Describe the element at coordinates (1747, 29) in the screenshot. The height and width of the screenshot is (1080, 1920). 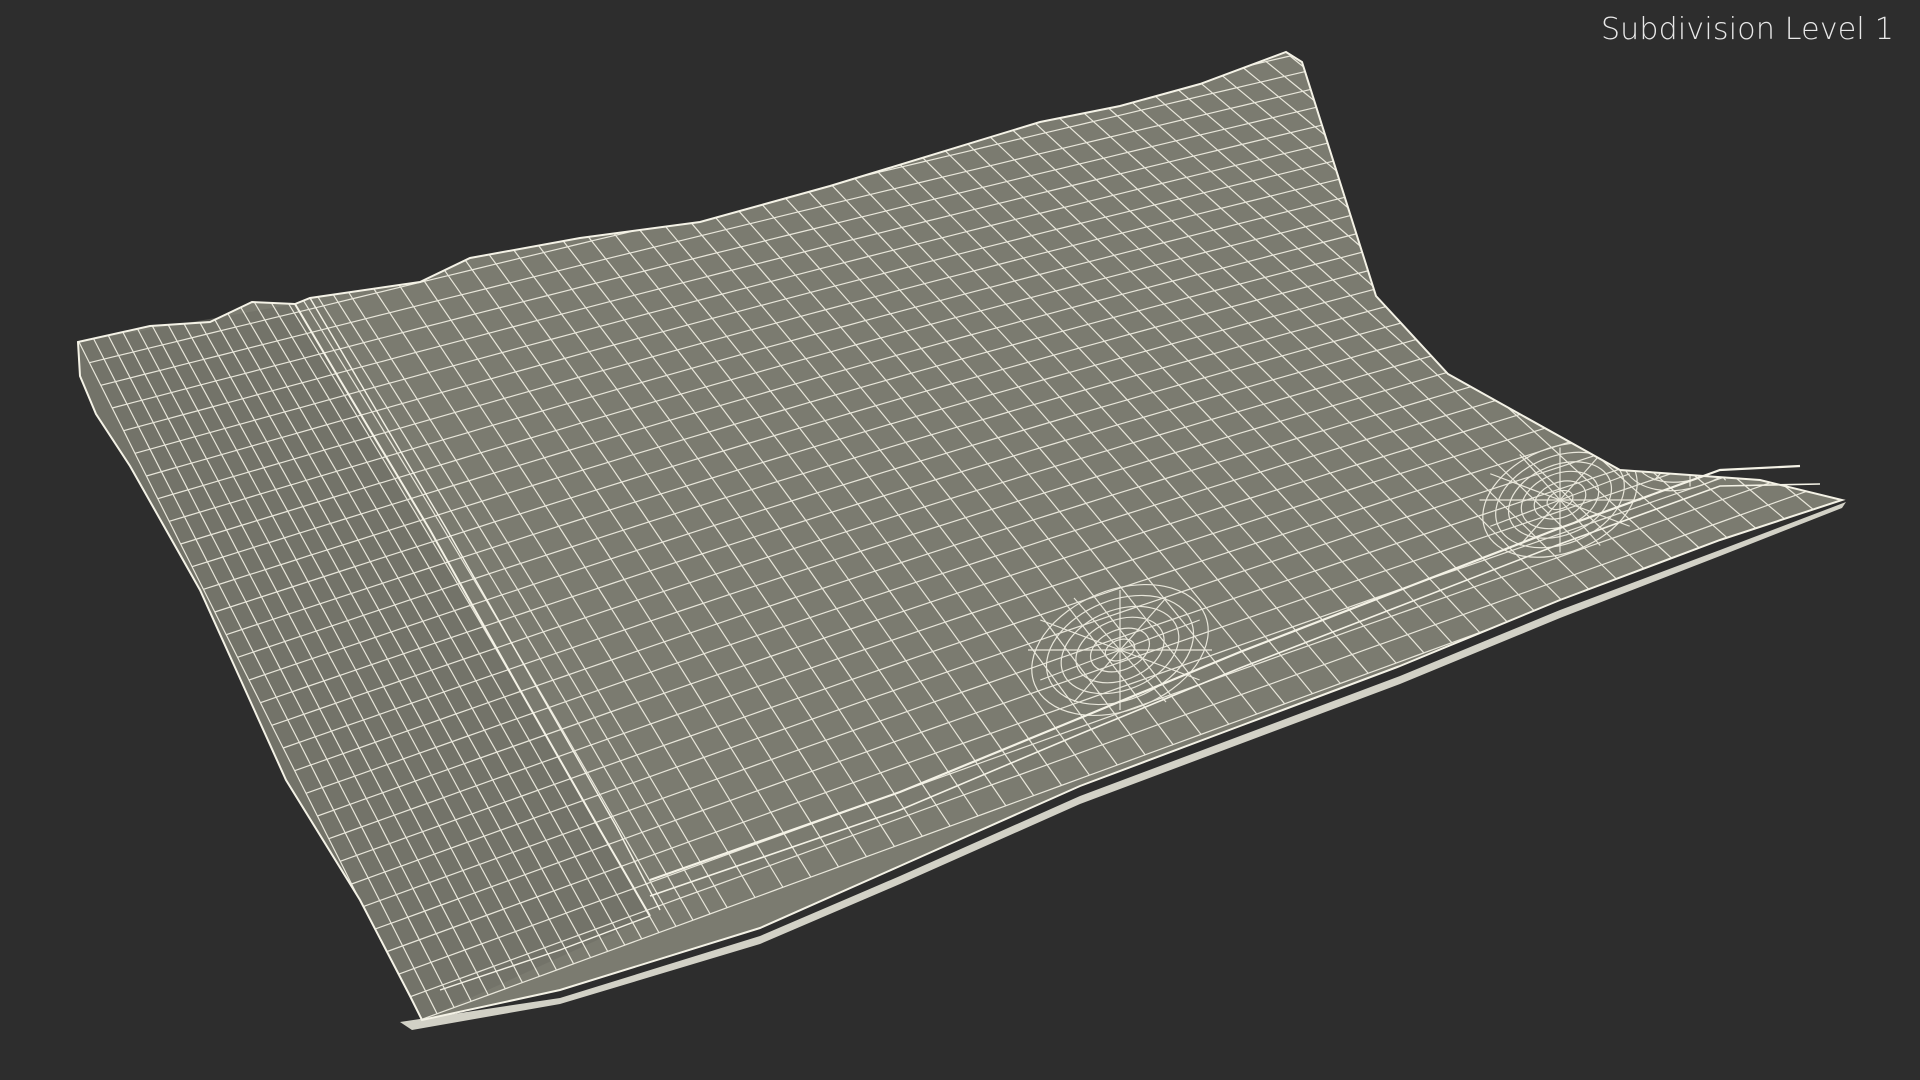
I see `subdivision-level-label: Subdivision Level 1` at that location.